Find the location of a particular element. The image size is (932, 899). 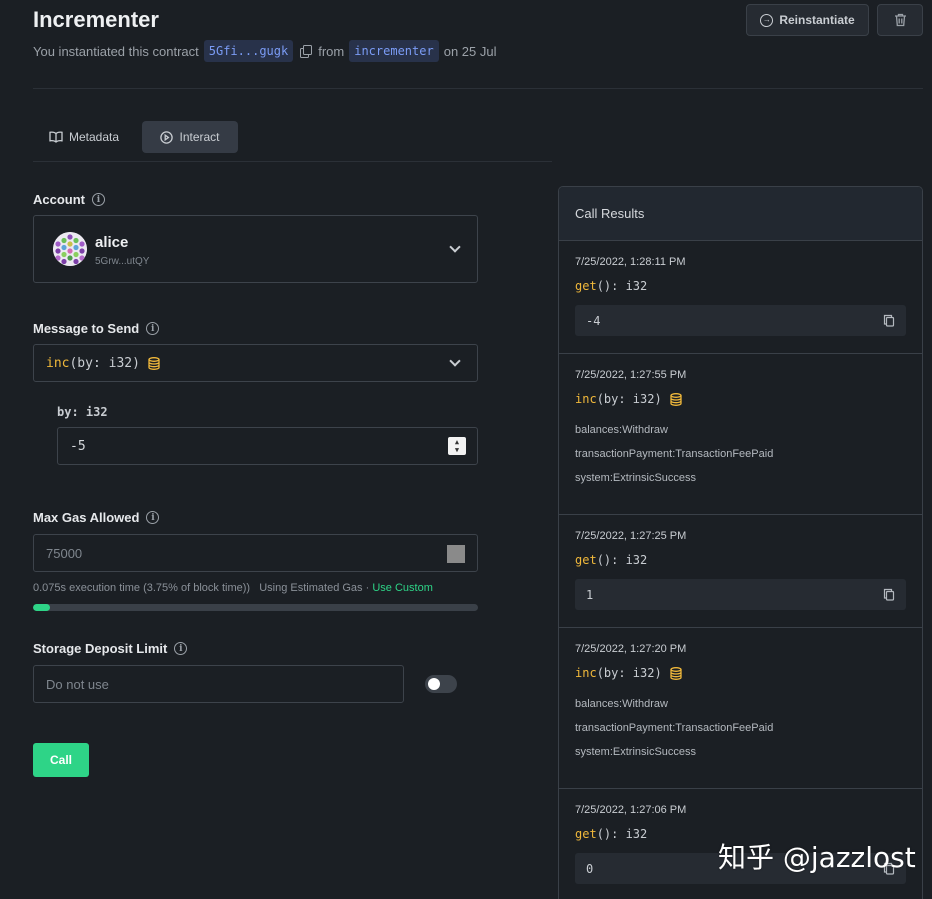

code-name-chip: incrementer is located at coordinates (394, 51).